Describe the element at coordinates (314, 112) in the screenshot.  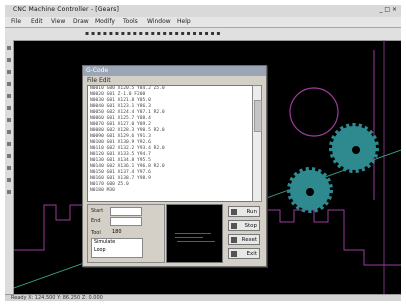
I see `bore-circle` at that location.